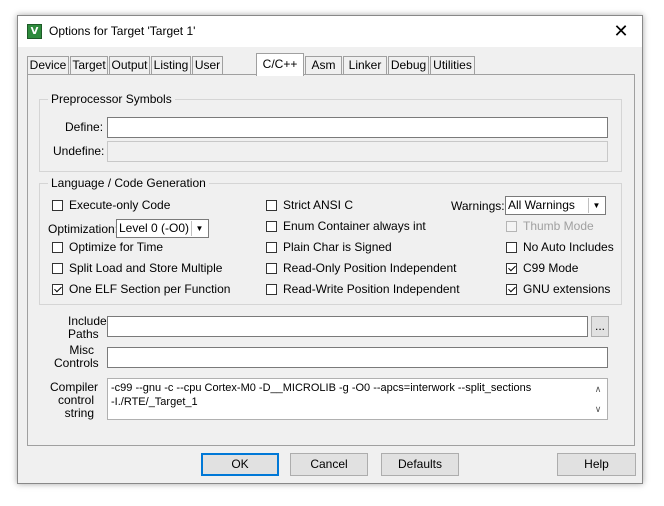 The image size is (664, 506). I want to click on thumb-mode-label: Thumb Mode, so click(558, 226).